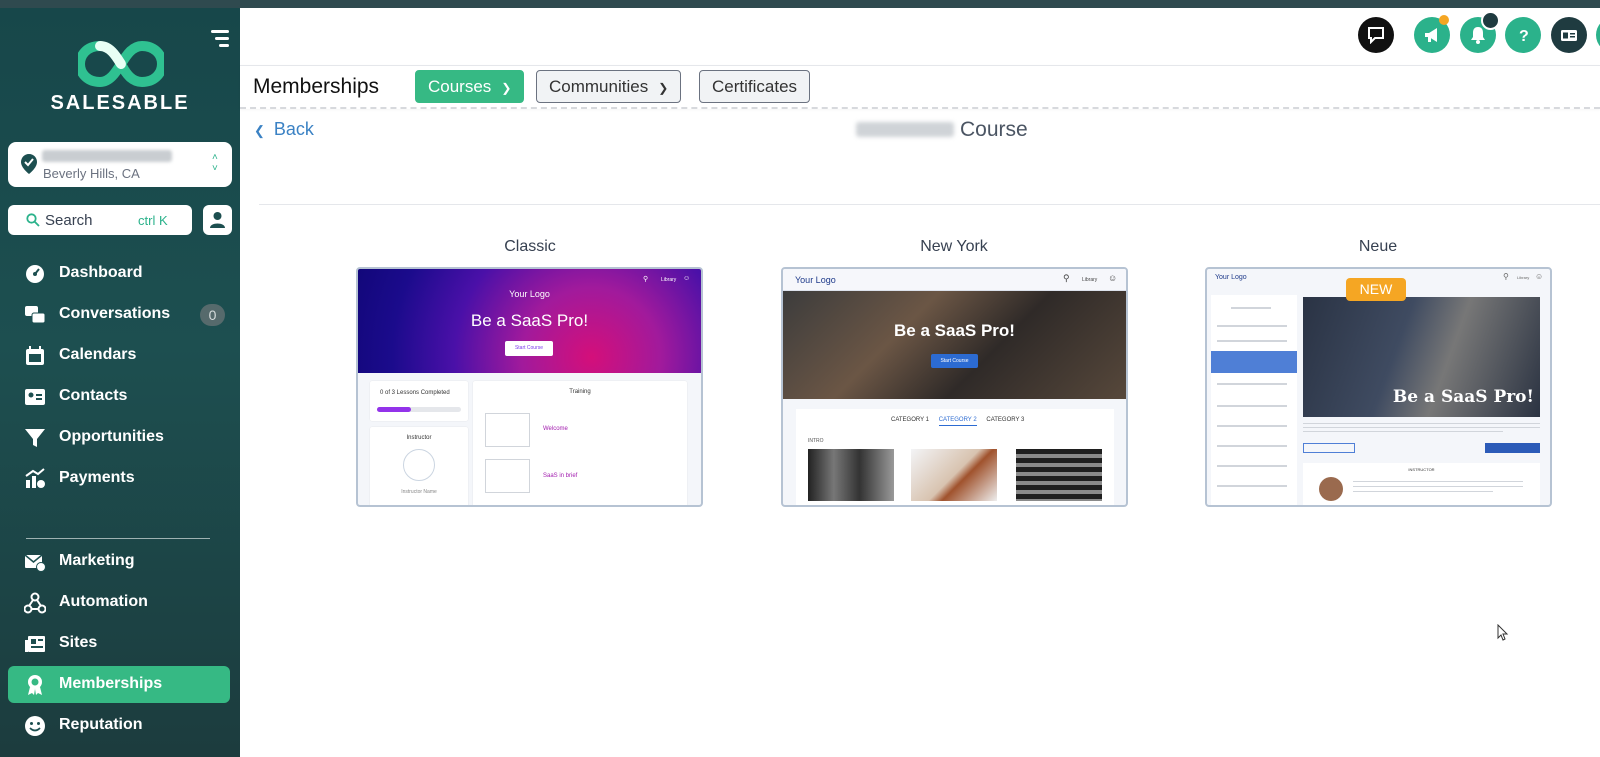 This screenshot has width=1600, height=757. Describe the element at coordinates (35, 563) in the screenshot. I see `mail-check-icon` at that location.